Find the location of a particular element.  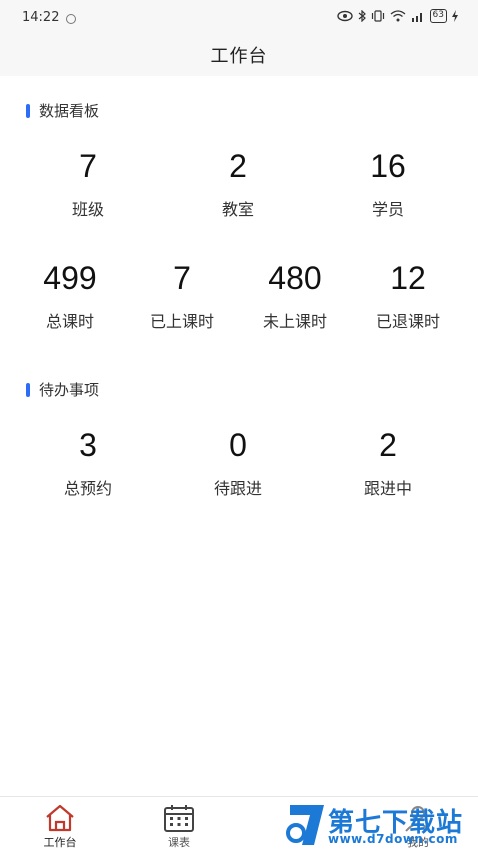

stat-label: 未上课时 is located at coordinates (294, 321).